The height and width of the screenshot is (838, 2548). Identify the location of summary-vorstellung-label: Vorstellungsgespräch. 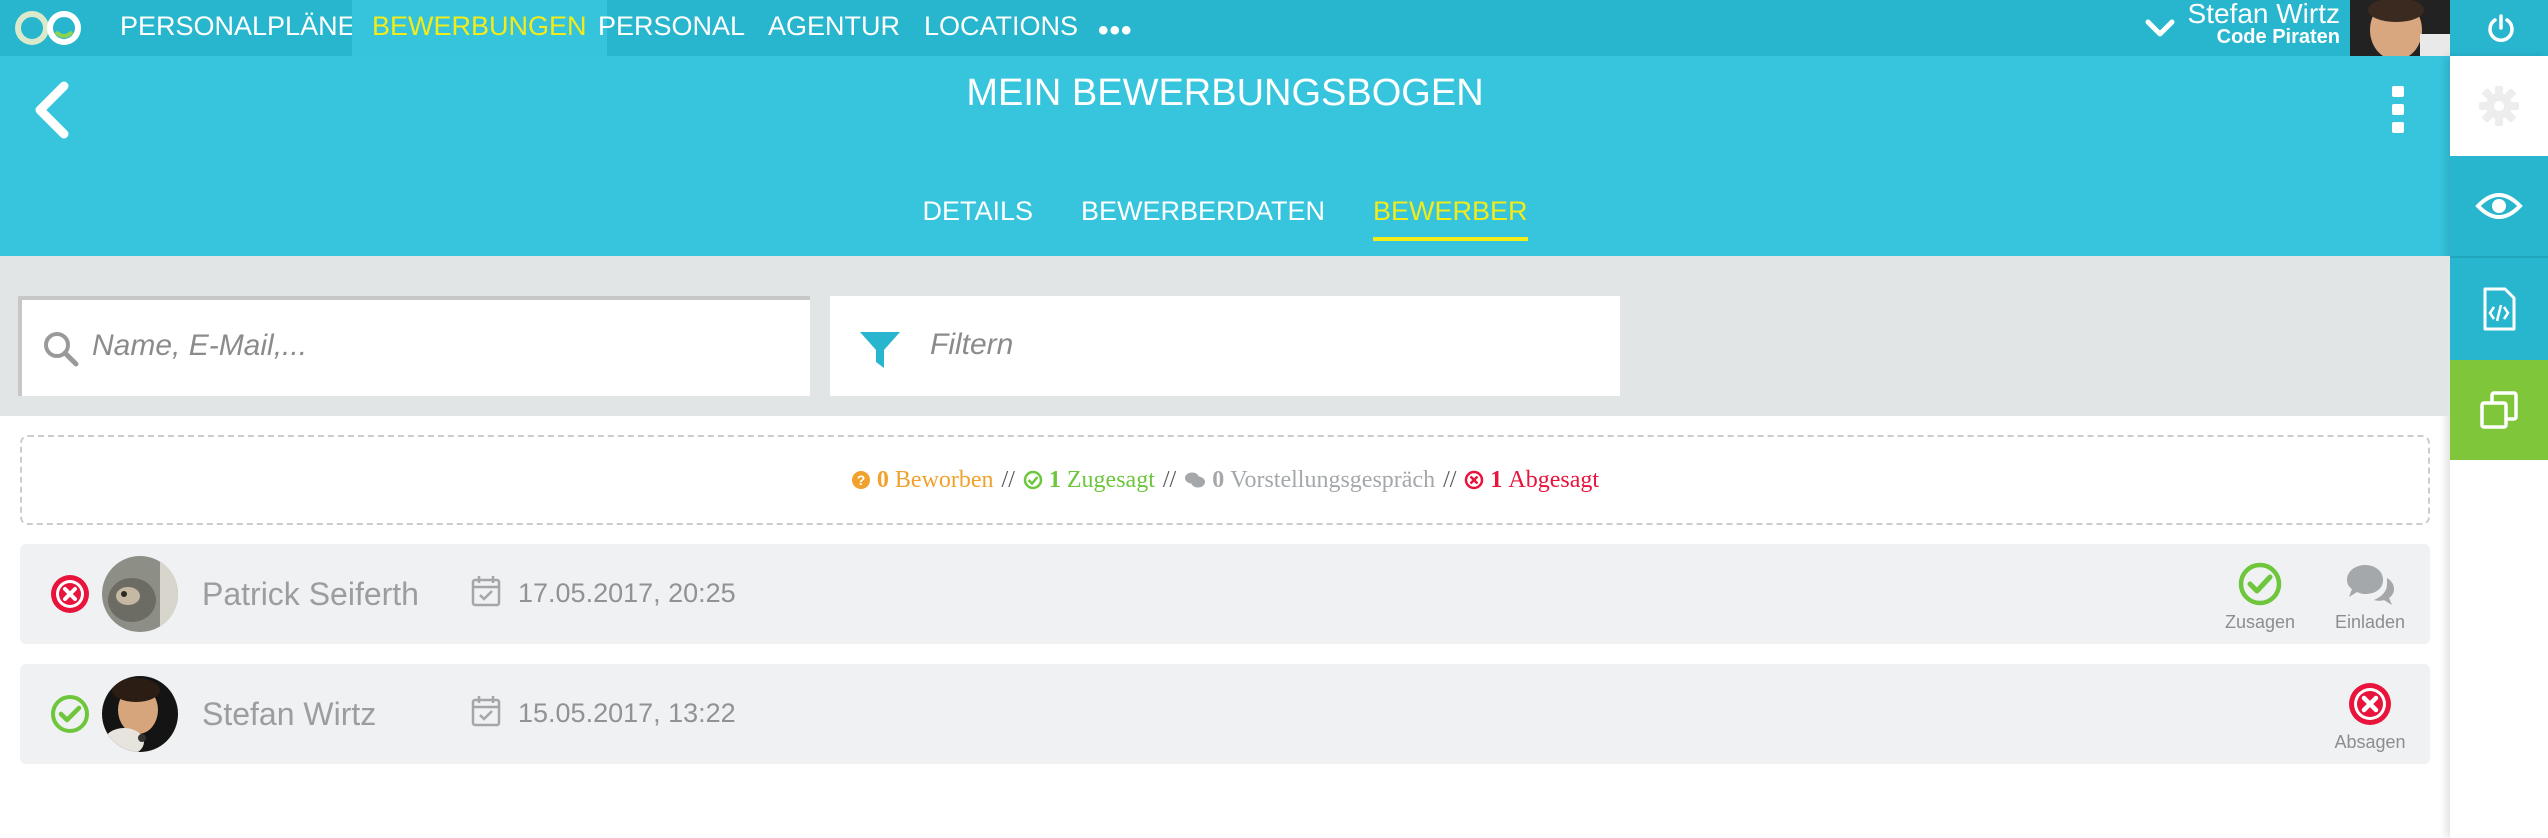
(1333, 479).